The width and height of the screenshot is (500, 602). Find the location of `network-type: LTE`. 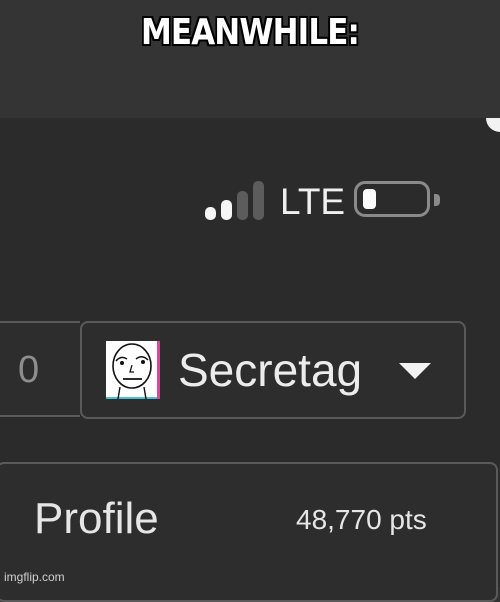

network-type: LTE is located at coordinates (313, 201).